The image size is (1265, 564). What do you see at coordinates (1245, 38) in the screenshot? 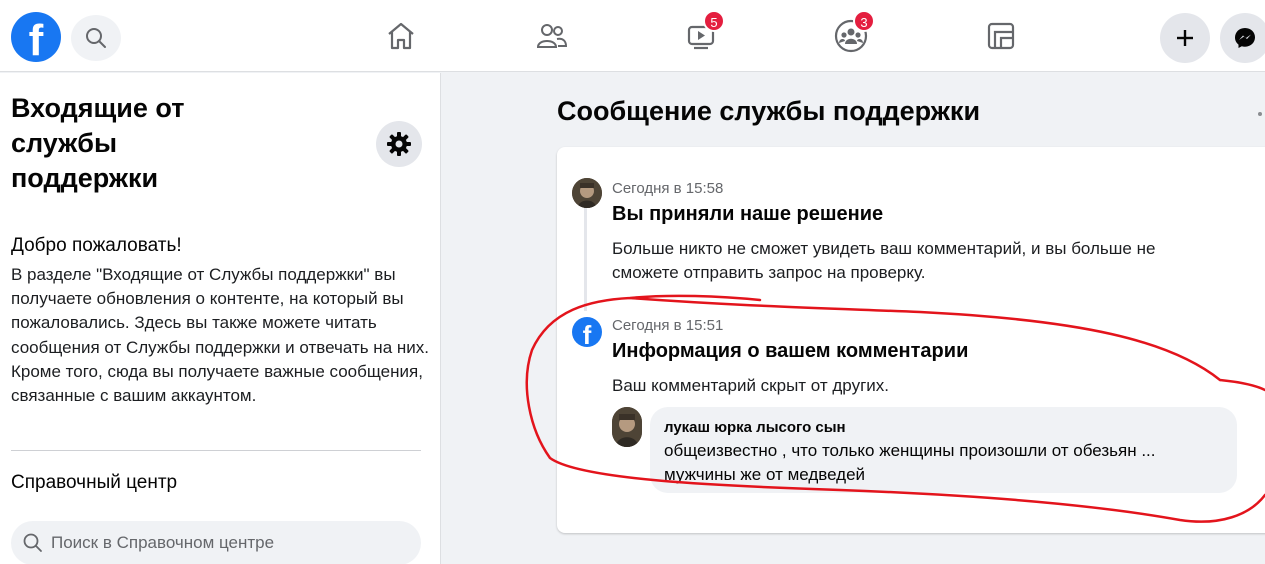
I see `messenger-icon` at bounding box center [1245, 38].